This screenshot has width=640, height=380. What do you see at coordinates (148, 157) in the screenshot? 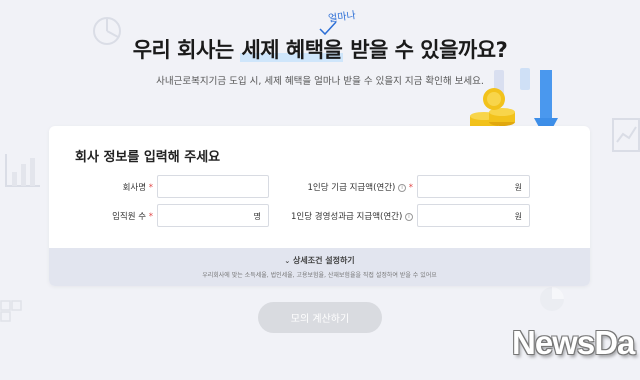
I see `form-title: 회사 정보를 입력해 주세요` at bounding box center [148, 157].